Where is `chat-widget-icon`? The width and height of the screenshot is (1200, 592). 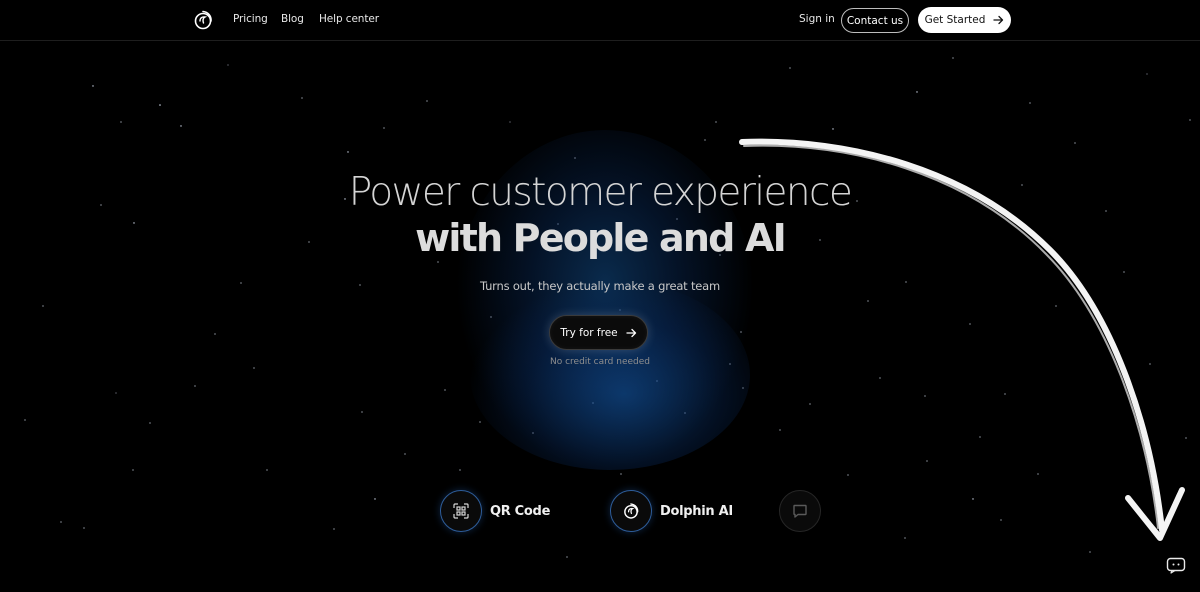
chat-widget-icon is located at coordinates (1176, 565).